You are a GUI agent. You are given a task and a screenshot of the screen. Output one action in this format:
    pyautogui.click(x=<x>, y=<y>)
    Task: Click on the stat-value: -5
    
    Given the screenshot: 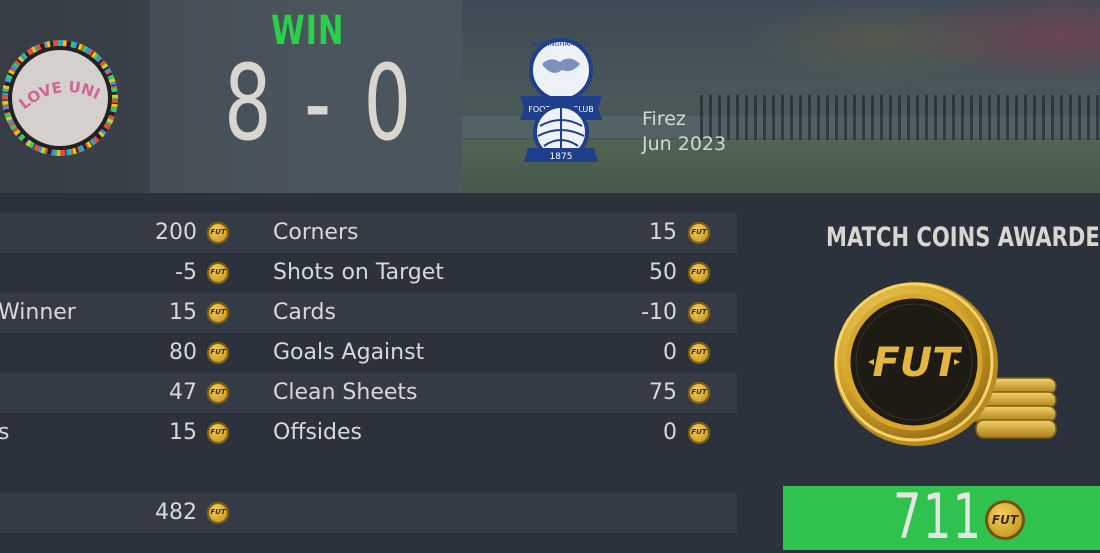 What is the action you would take?
    pyautogui.click(x=186, y=272)
    